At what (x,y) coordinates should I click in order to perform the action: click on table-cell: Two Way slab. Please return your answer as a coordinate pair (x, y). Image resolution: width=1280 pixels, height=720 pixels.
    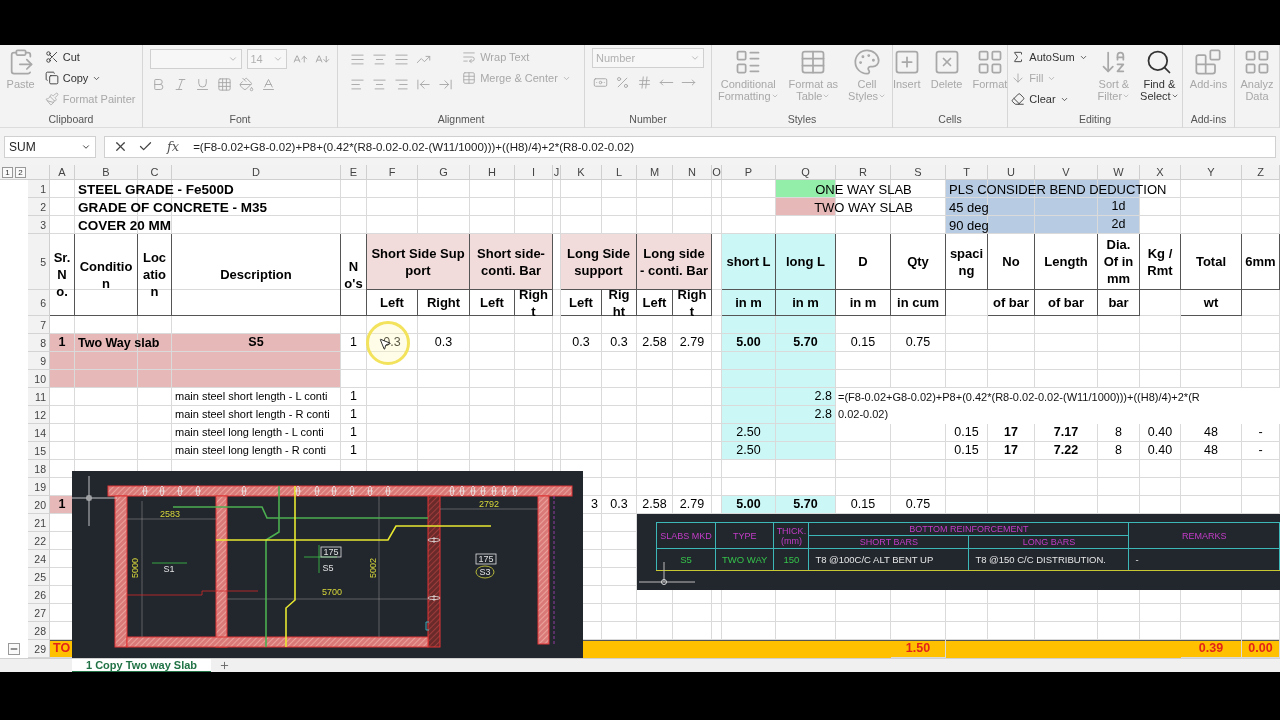
    Looking at the image, I should click on (119, 343).